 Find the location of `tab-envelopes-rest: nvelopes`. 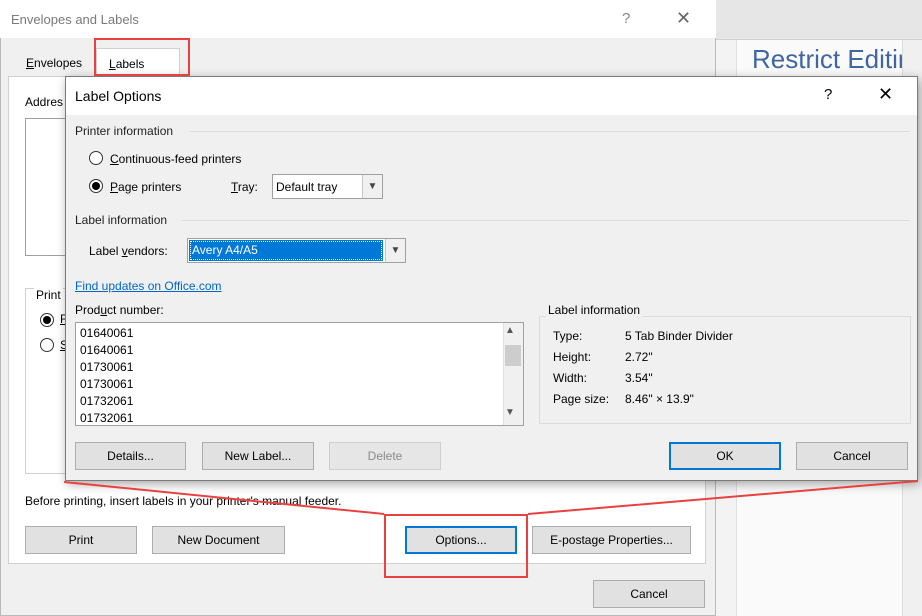

tab-envelopes-rest: nvelopes is located at coordinates (58, 63).